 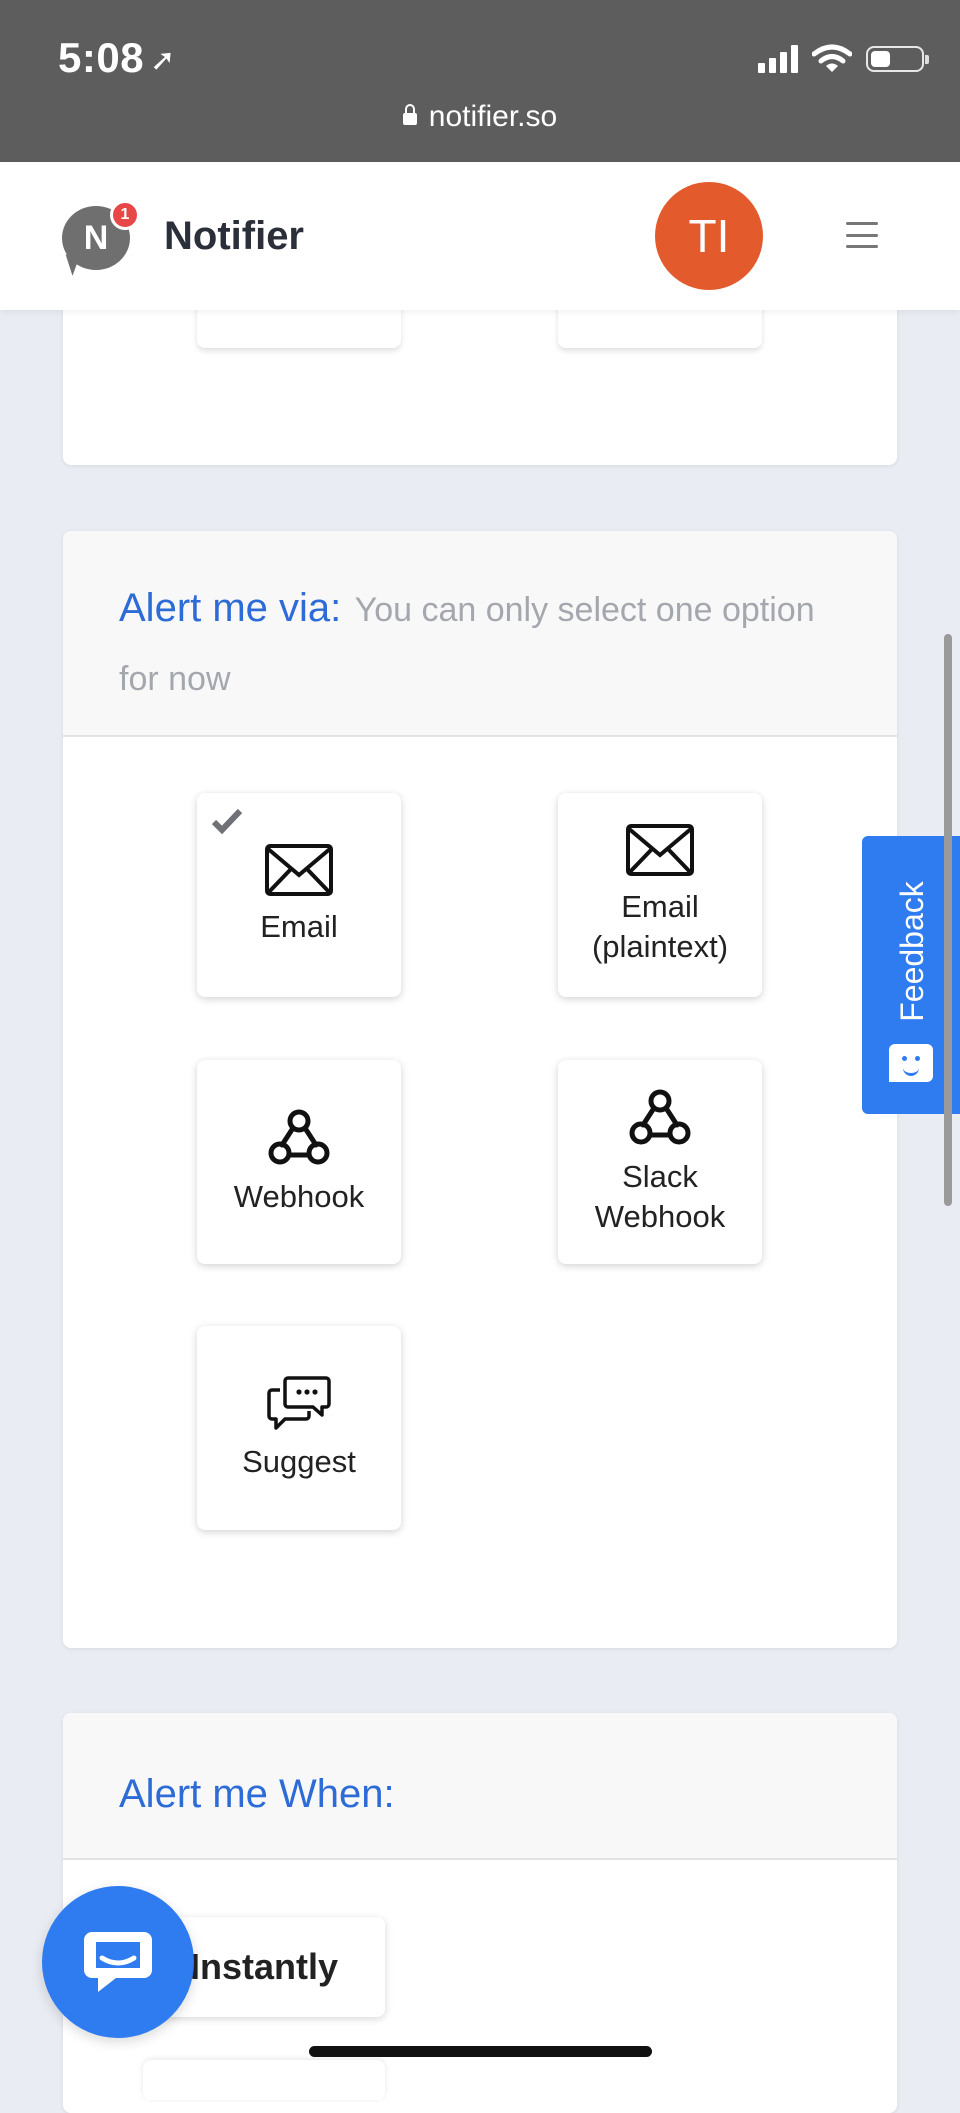 I want to click on label-line: Suggest, so click(x=299, y=1461).